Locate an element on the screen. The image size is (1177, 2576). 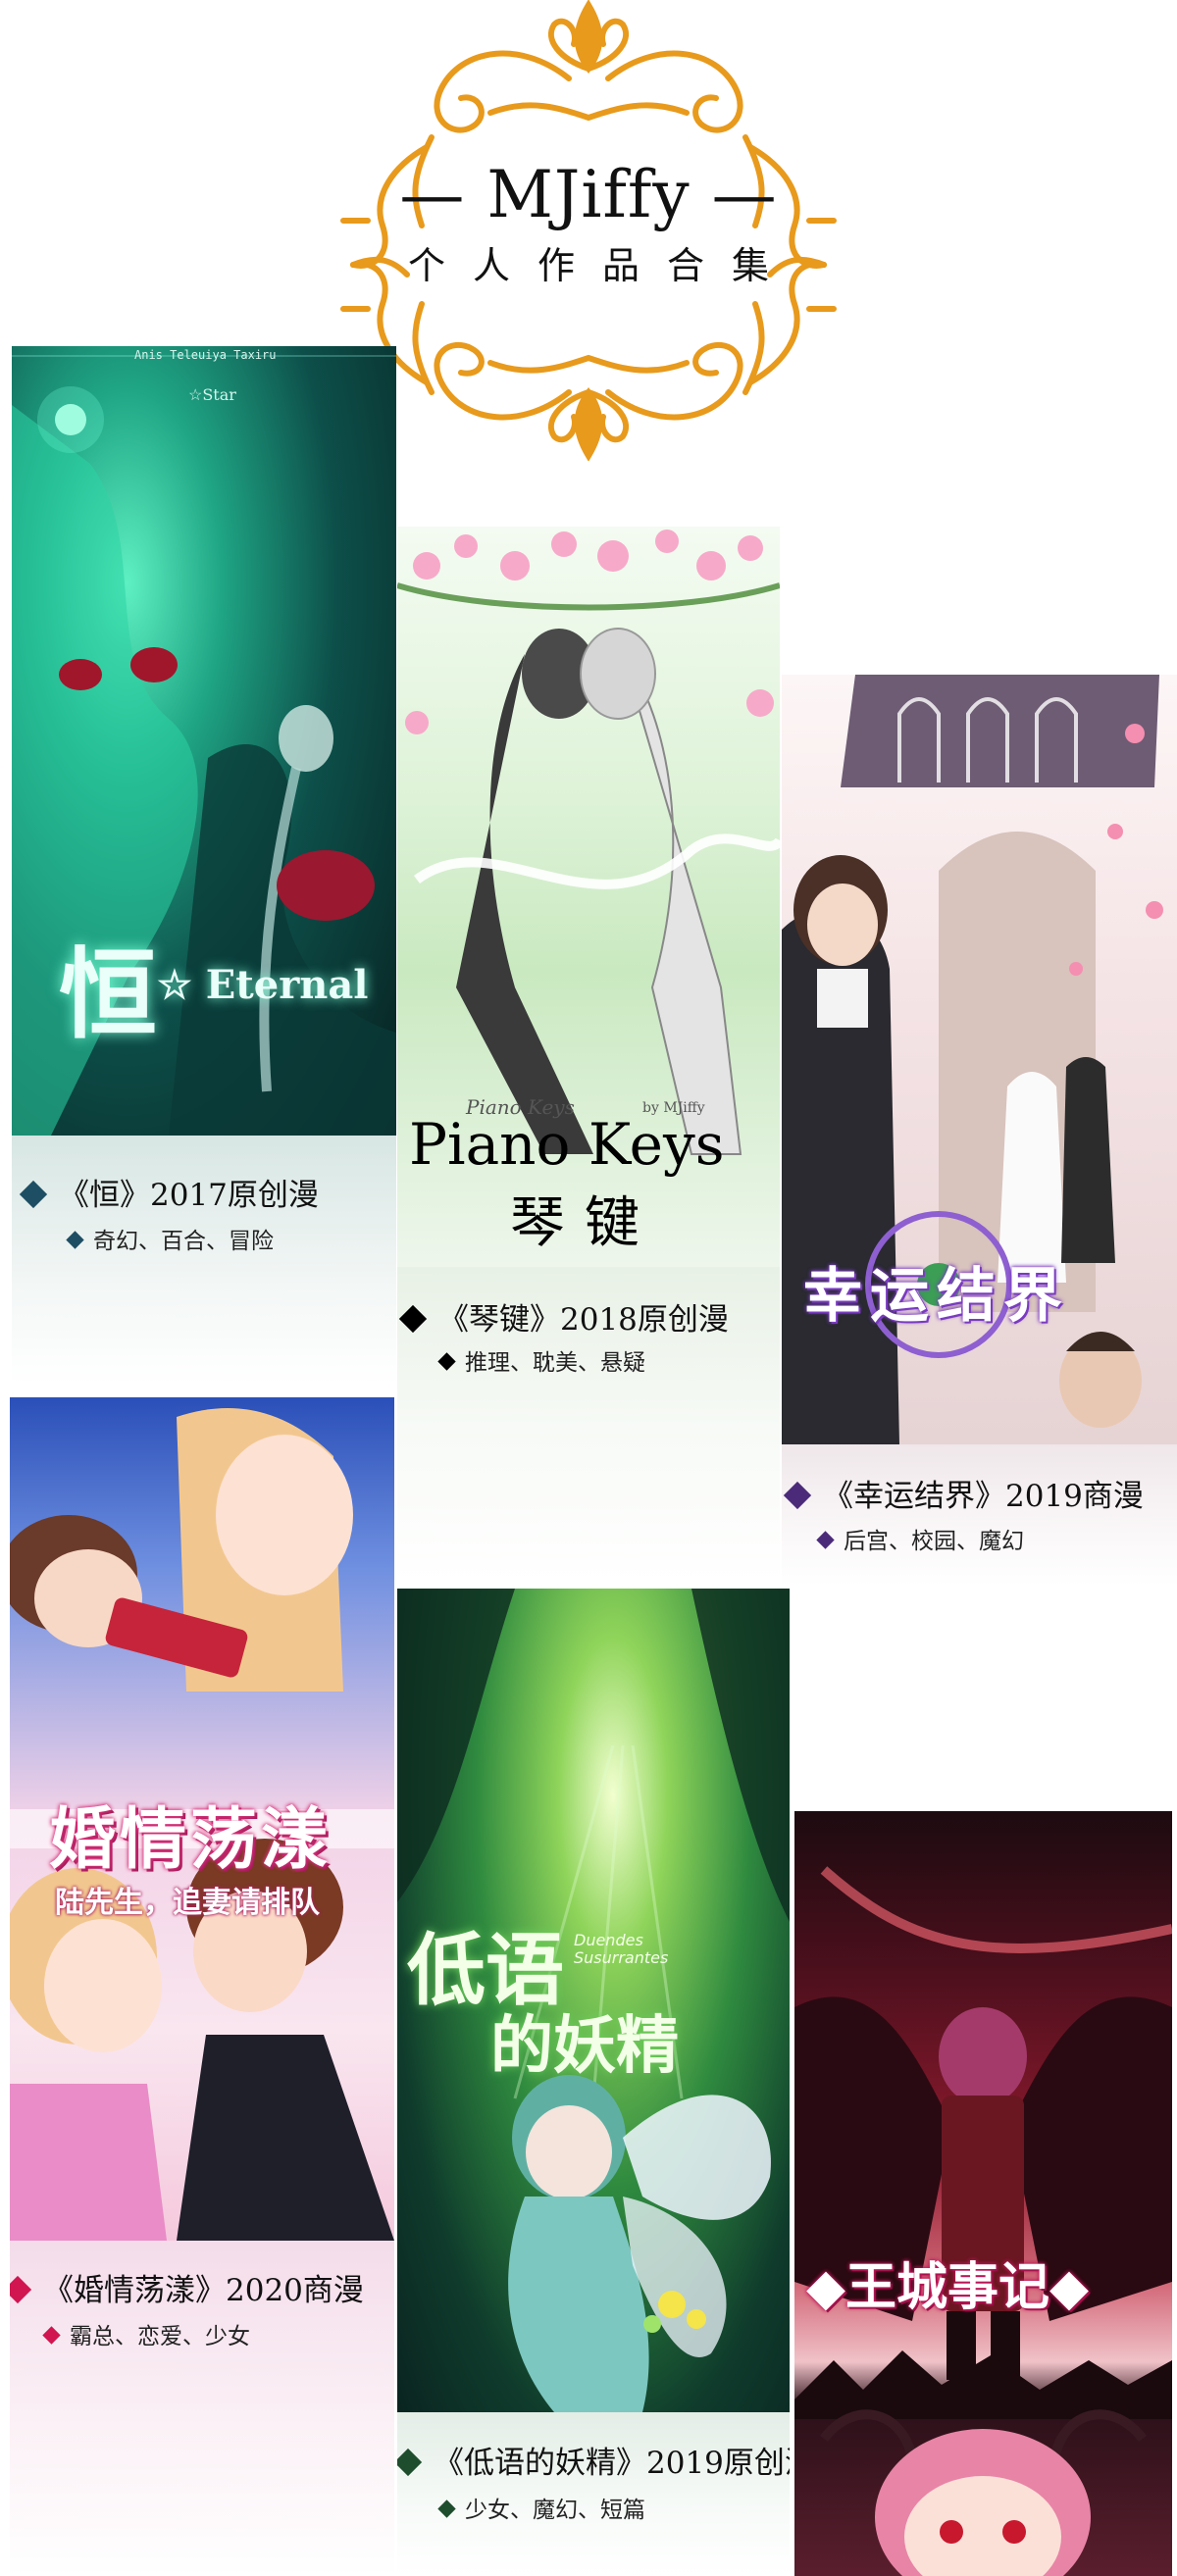
work-card-king-city: ◆王城事记◆ is located at coordinates (983, 2193).